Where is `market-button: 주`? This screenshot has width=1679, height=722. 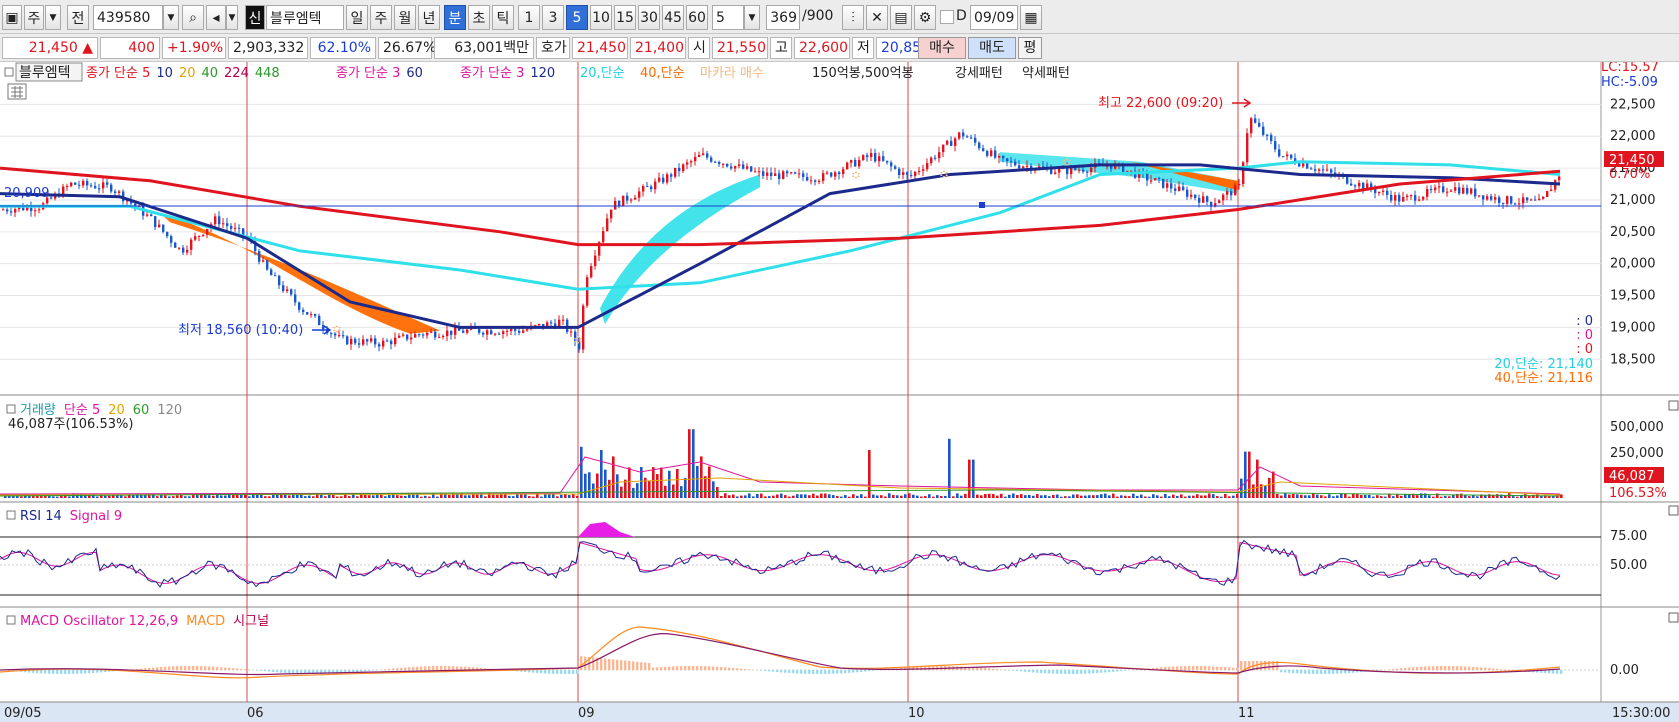 market-button: 주 is located at coordinates (34, 17).